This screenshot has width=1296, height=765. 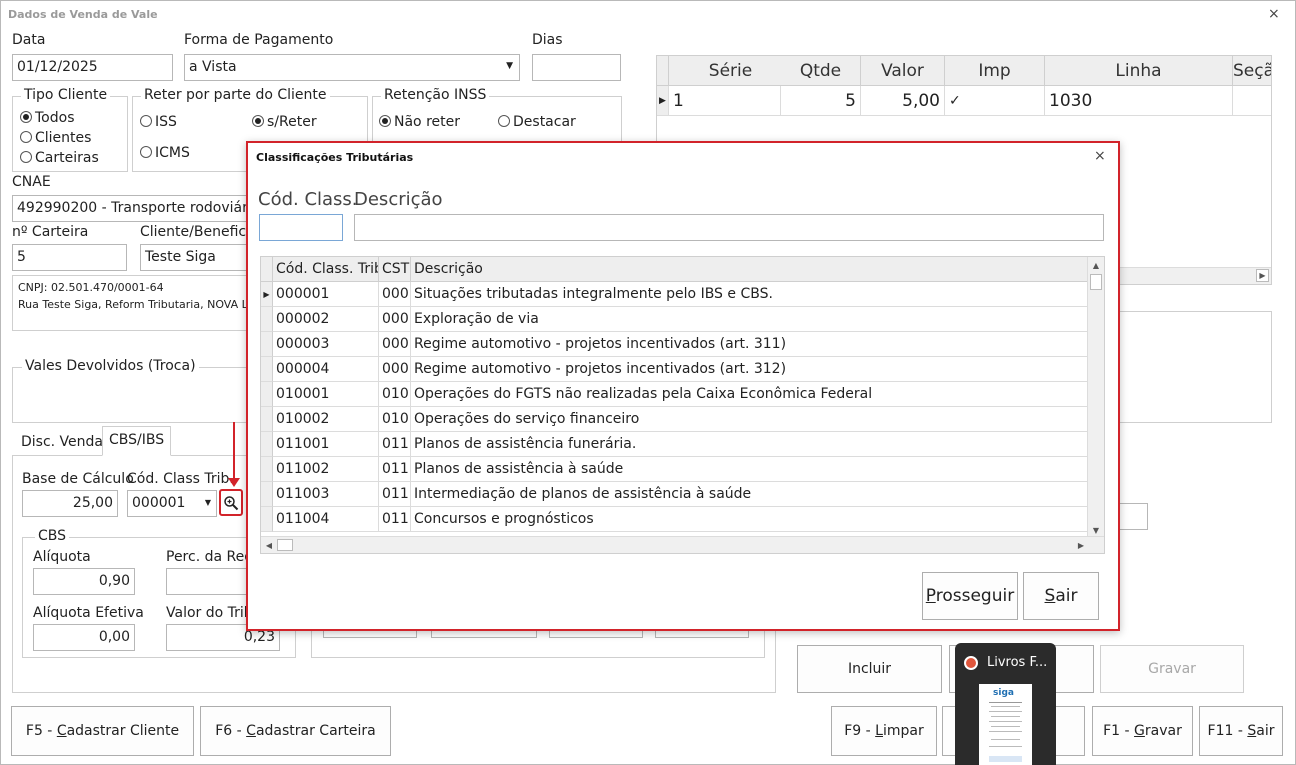 I want to click on cnae-input: 492990200 - Transporte rodoviário, so click(x=132, y=208).